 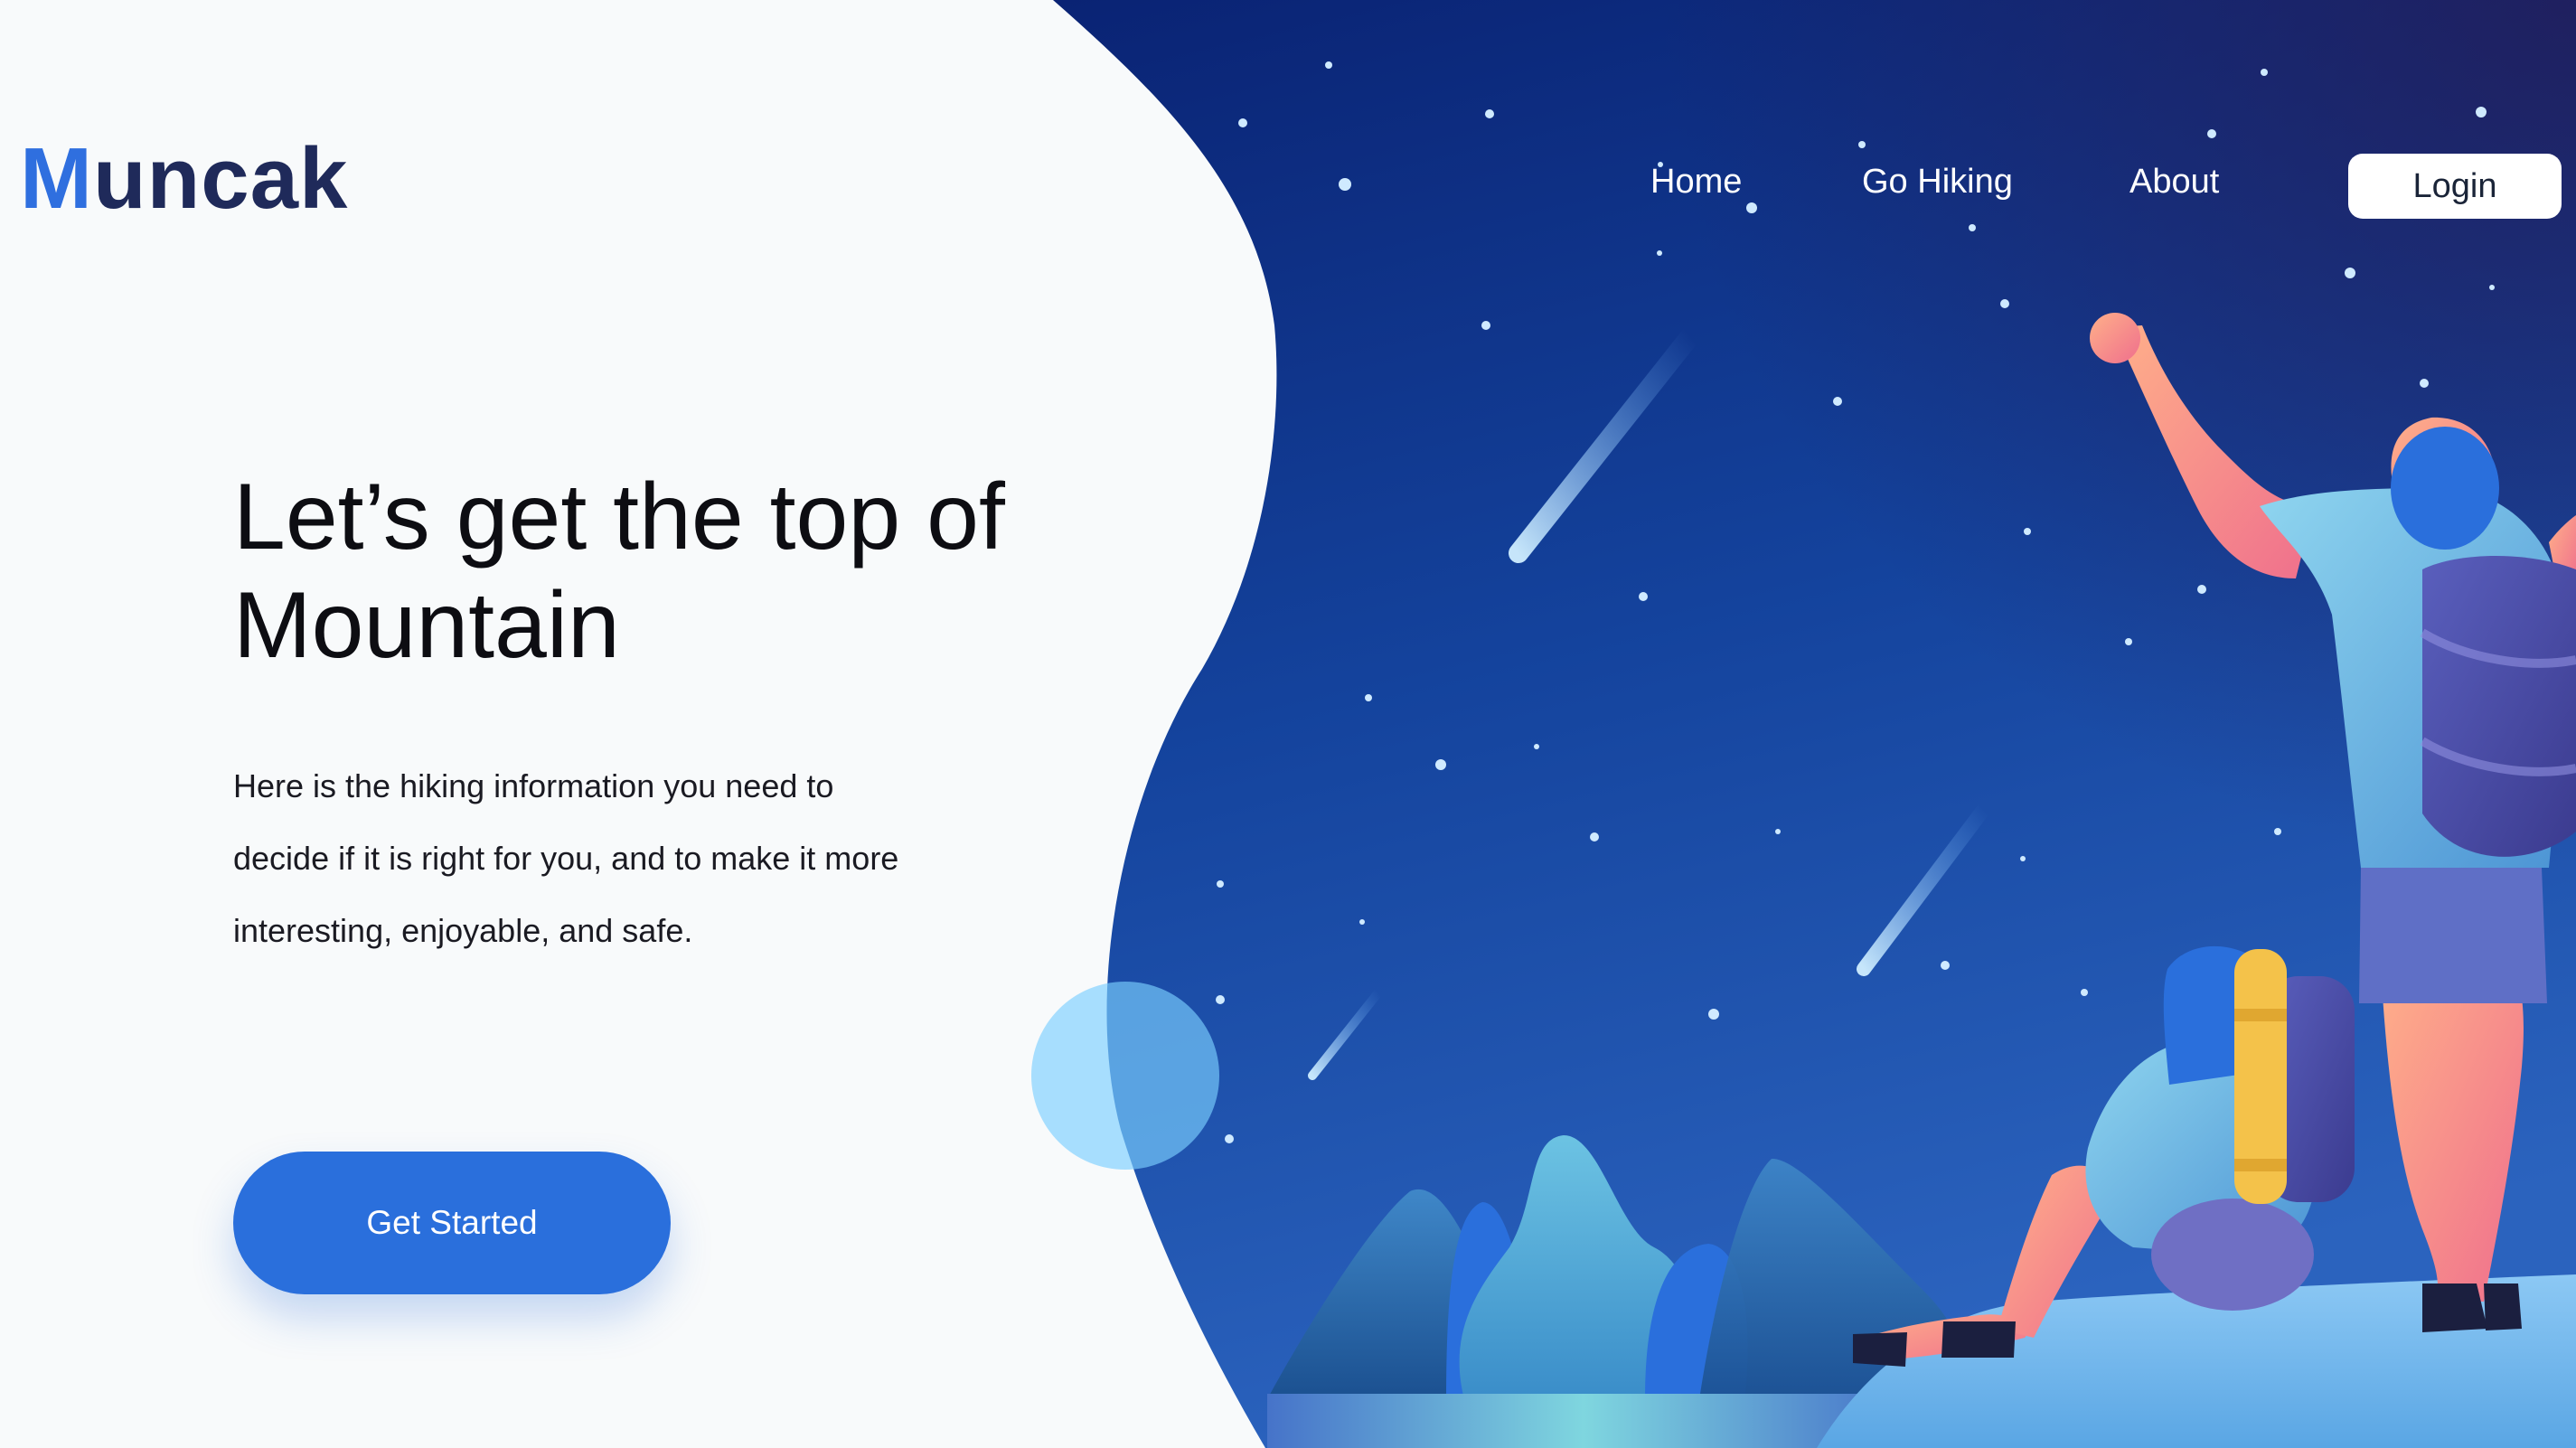 What do you see at coordinates (1938, 182) in the screenshot?
I see `nav-go-hiking: Go Hiking` at bounding box center [1938, 182].